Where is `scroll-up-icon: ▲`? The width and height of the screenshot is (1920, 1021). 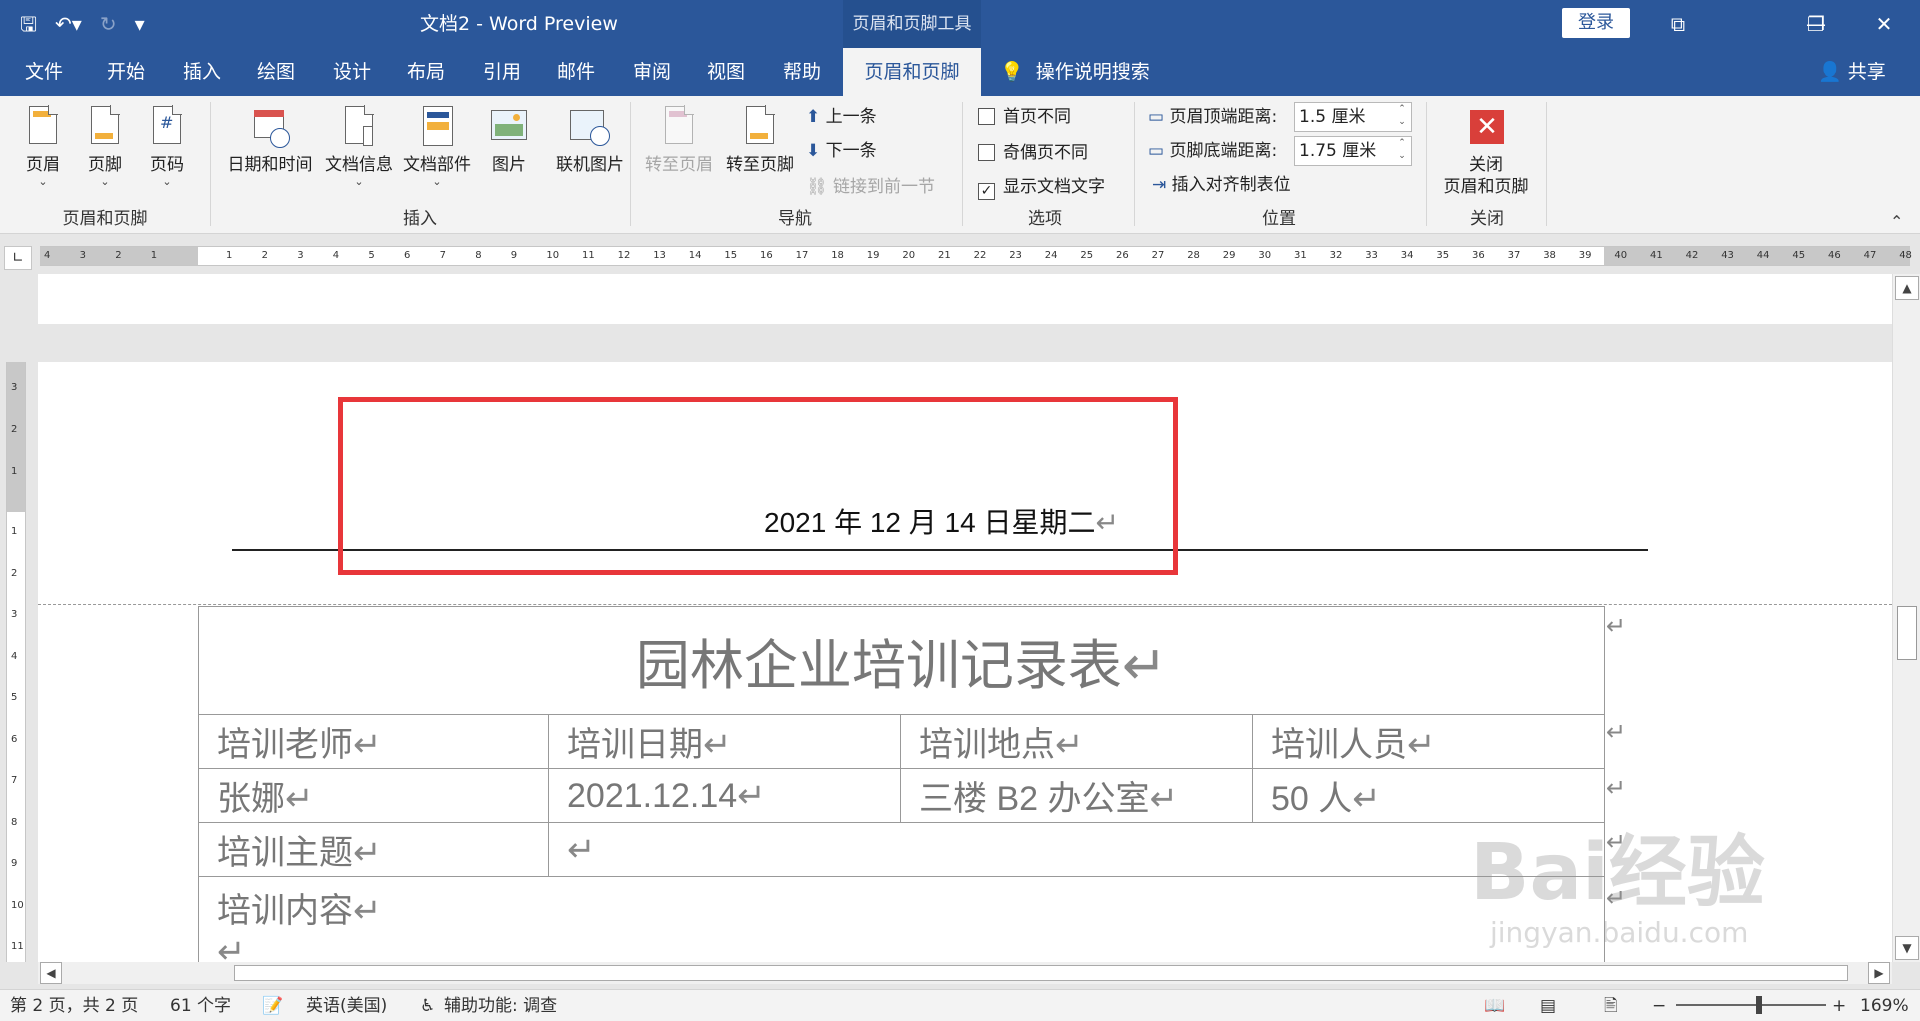
scroll-up-icon: ▲ is located at coordinates (1907, 288).